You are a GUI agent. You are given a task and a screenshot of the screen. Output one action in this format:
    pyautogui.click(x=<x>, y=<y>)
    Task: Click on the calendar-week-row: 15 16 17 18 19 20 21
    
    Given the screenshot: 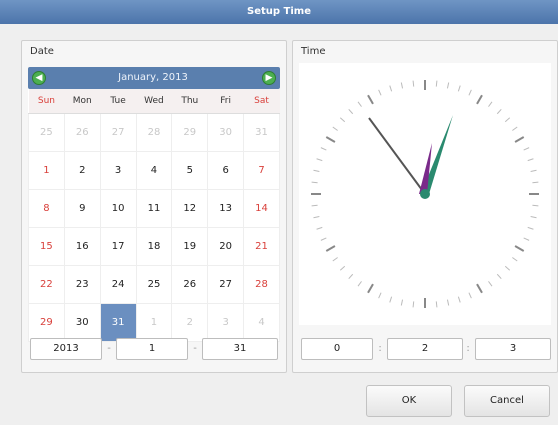 What is the action you would take?
    pyautogui.click(x=154, y=246)
    